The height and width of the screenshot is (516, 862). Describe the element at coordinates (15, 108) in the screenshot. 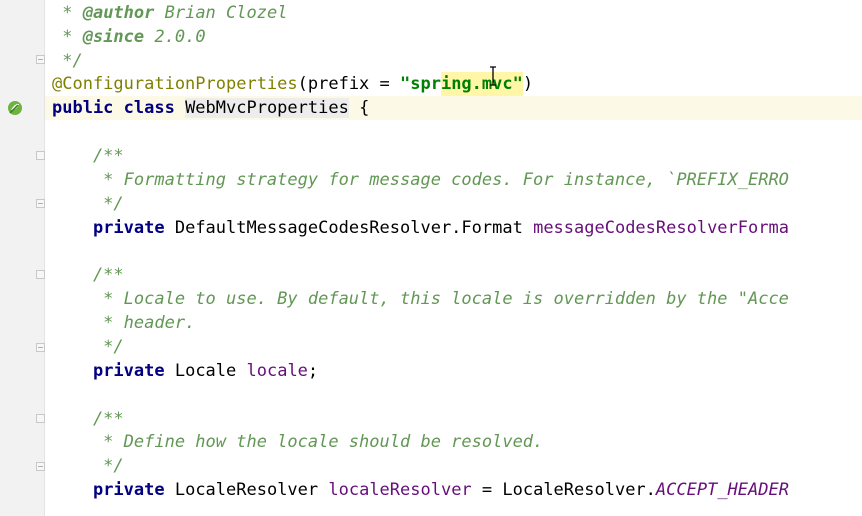

I see `spring-bean-icon` at that location.